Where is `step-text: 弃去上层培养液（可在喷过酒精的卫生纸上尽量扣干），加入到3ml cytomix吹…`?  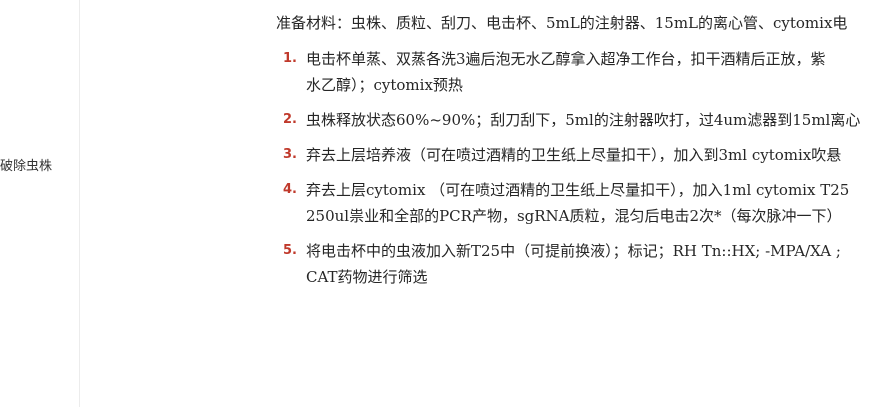 step-text: 弃去上层培养液（可在喷过酒精的卫生纸上尽量扣干），加入到3ml cytomix吹… is located at coordinates (574, 155).